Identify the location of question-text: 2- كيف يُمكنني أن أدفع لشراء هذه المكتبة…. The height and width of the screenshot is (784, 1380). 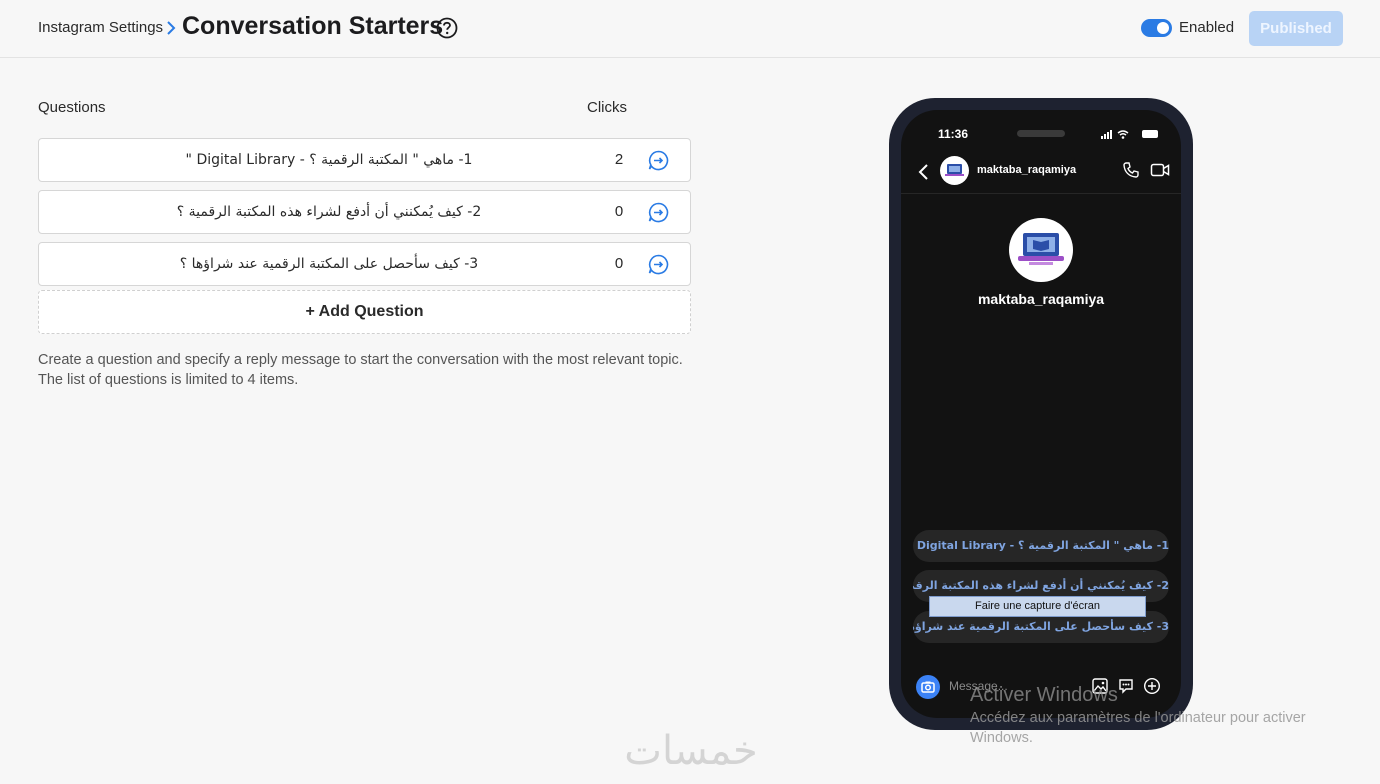
(329, 212).